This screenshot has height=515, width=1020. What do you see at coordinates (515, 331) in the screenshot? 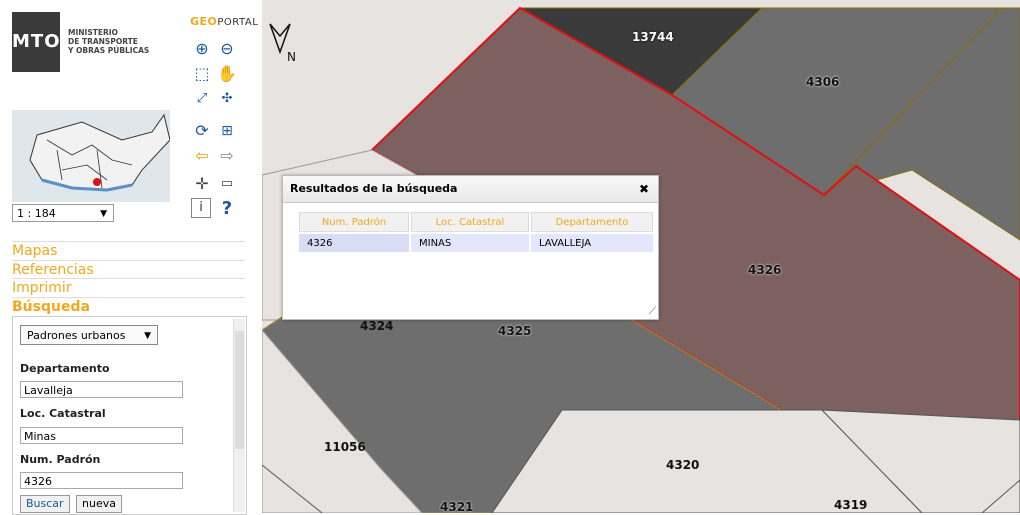
I see `parcel-label-4325: 4325` at bounding box center [515, 331].